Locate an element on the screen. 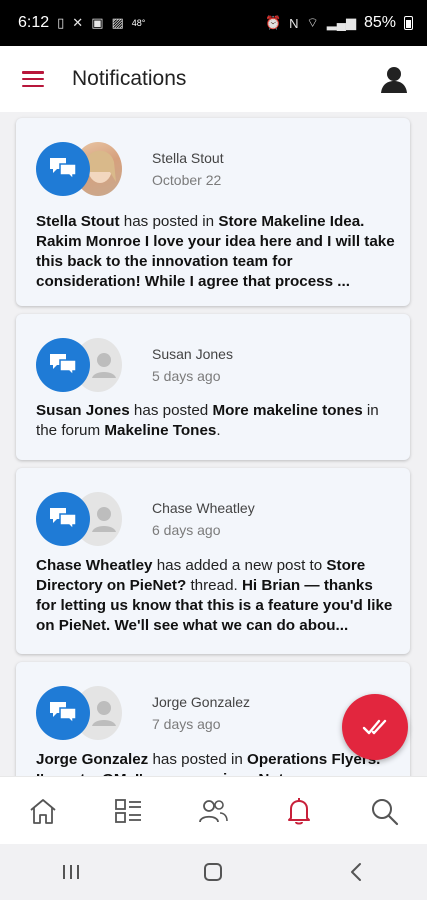 Image resolution: width=427 pixels, height=900 pixels. notification-date: October 22 is located at coordinates (187, 180).